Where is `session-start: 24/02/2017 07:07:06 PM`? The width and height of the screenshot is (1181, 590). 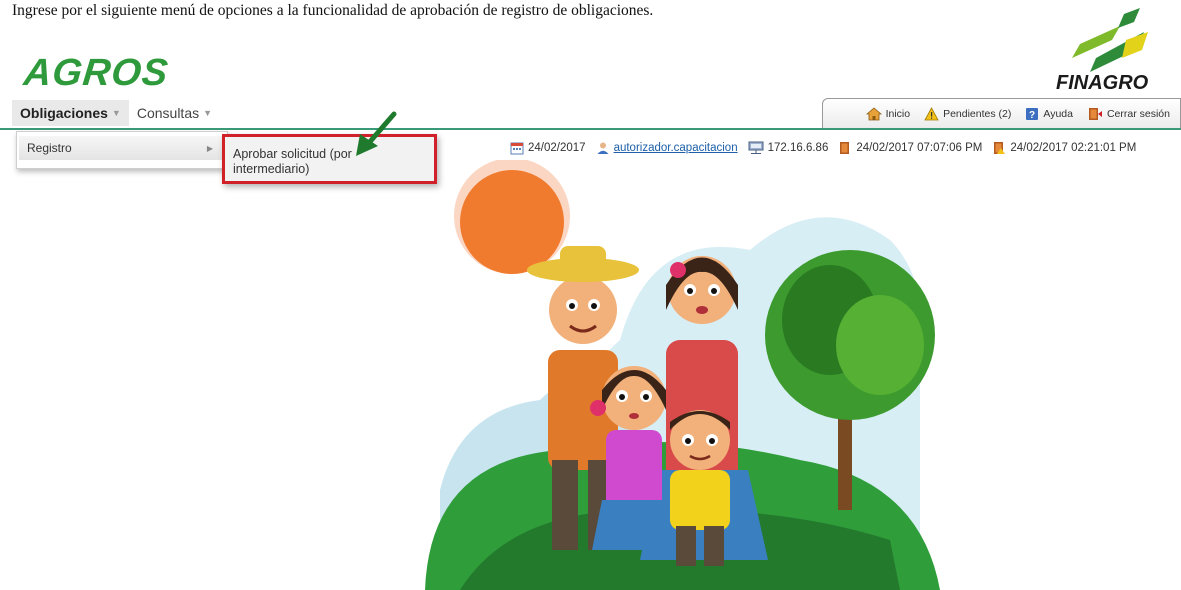 session-start: 24/02/2017 07:07:06 PM is located at coordinates (910, 148).